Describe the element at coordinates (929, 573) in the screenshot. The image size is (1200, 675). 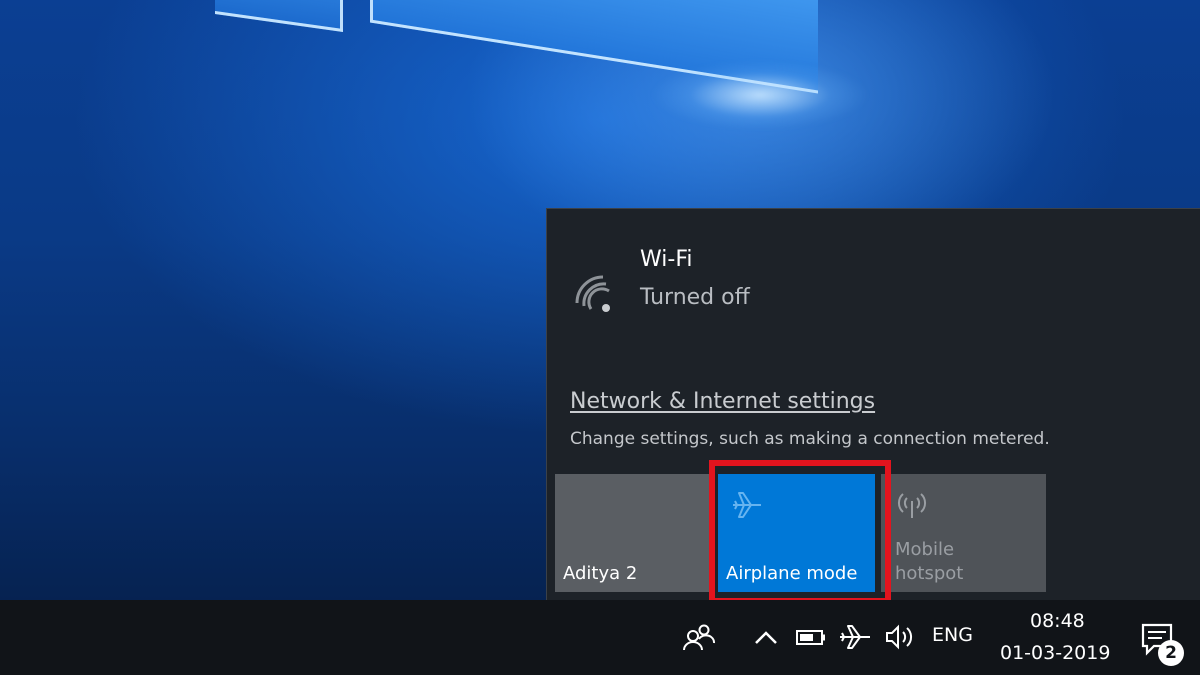
I see `mobile-hotspot-label-line2: hotspot` at that location.